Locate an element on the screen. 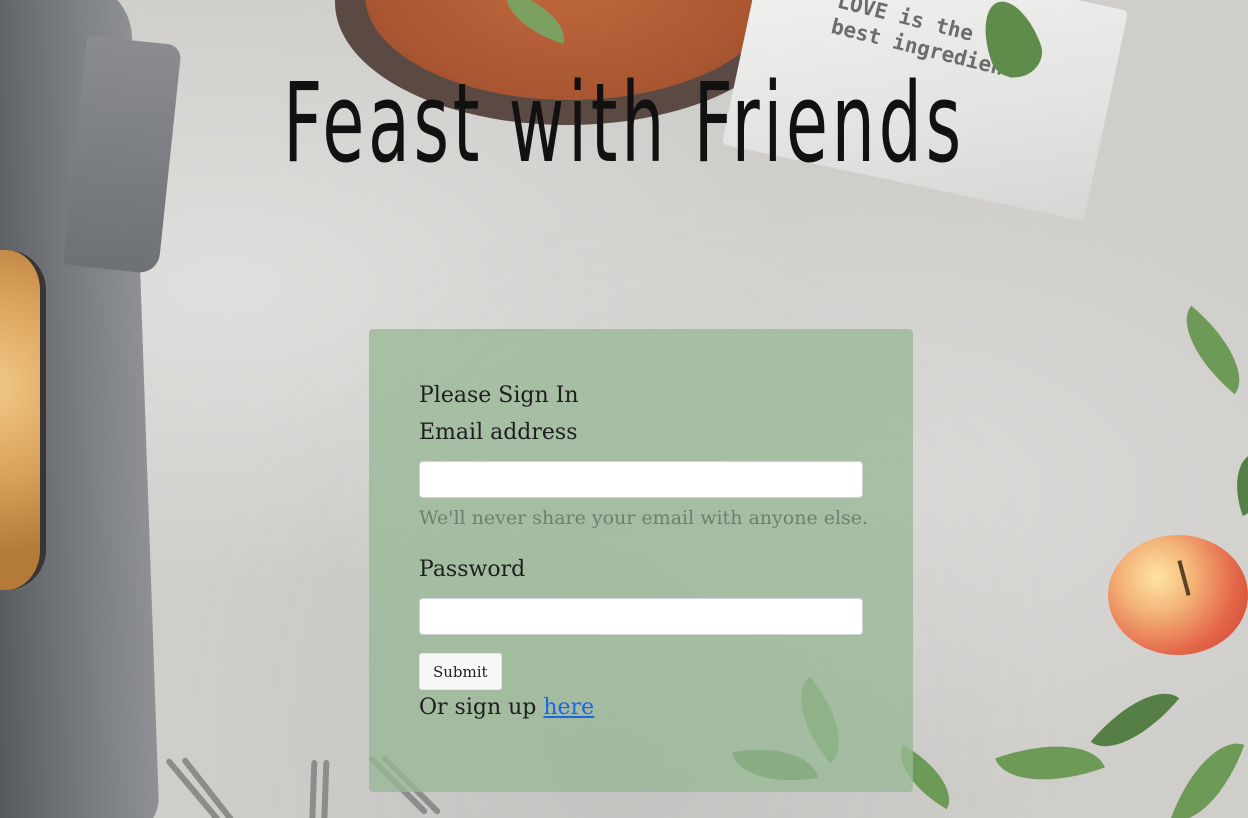 The image size is (1248, 818). email-label: Email address is located at coordinates (498, 432).